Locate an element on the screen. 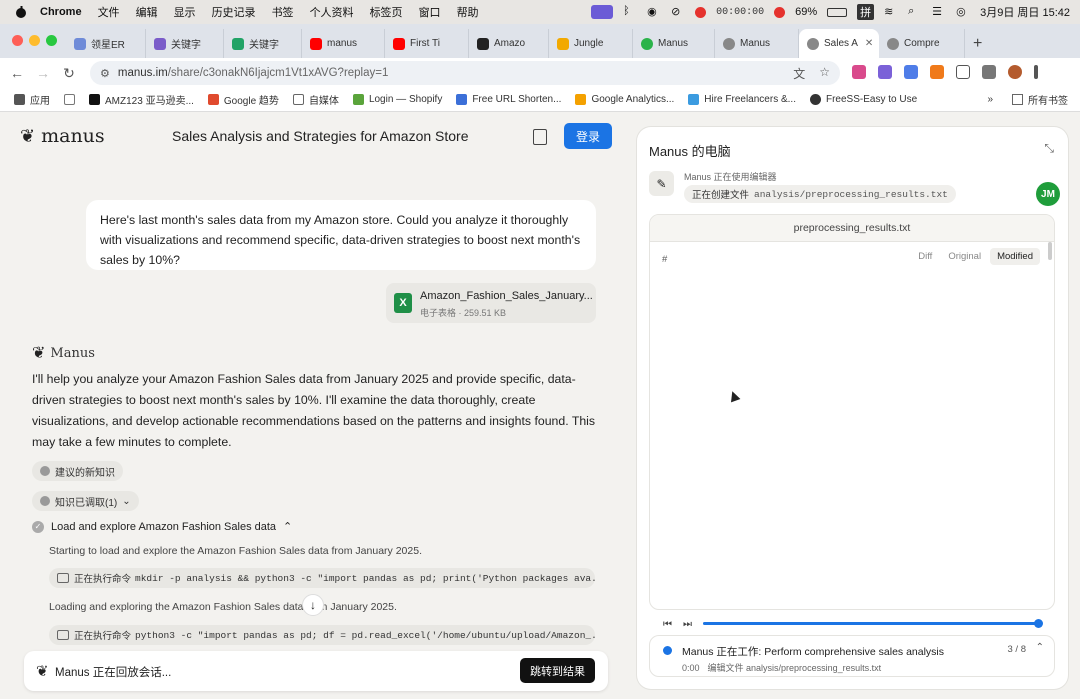 Image resolution: width=1080 pixels, height=699 pixels. progress-knob is located at coordinates (1038, 623).